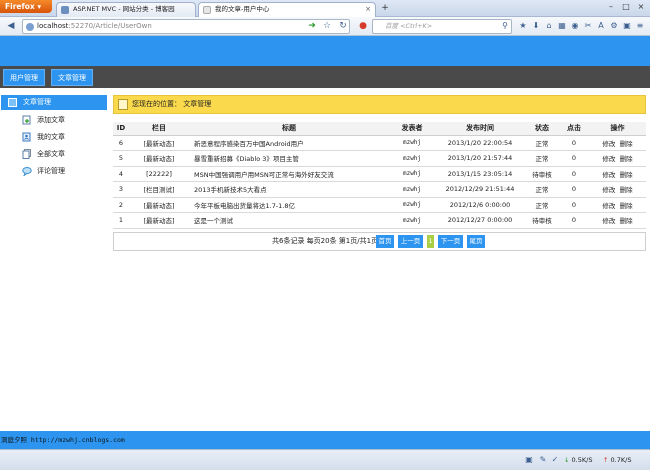 The height and width of the screenshot is (470, 650). I want to click on addon-bar-icon: ✓, so click(555, 460).